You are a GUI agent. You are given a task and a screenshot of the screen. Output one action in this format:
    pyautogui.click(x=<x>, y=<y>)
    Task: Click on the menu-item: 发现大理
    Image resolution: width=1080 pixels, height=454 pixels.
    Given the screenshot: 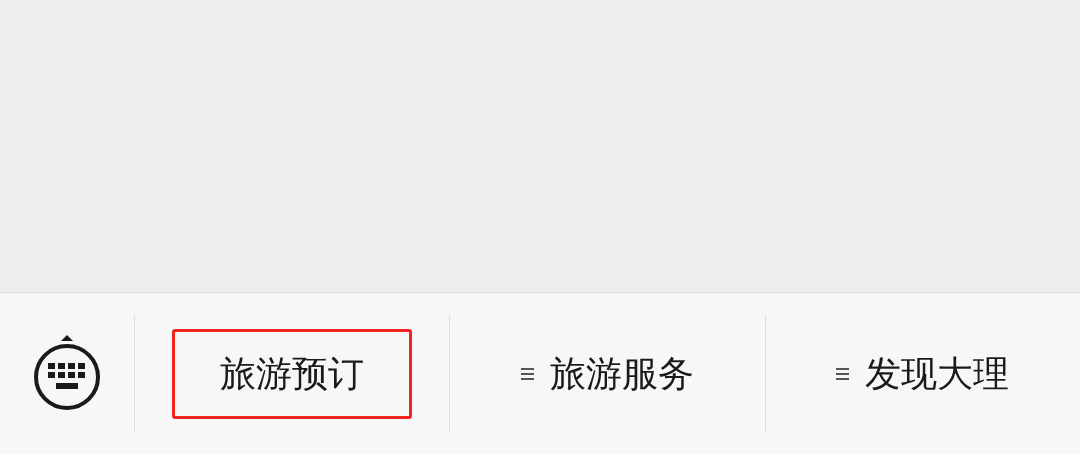 What is the action you would take?
    pyautogui.click(x=923, y=373)
    